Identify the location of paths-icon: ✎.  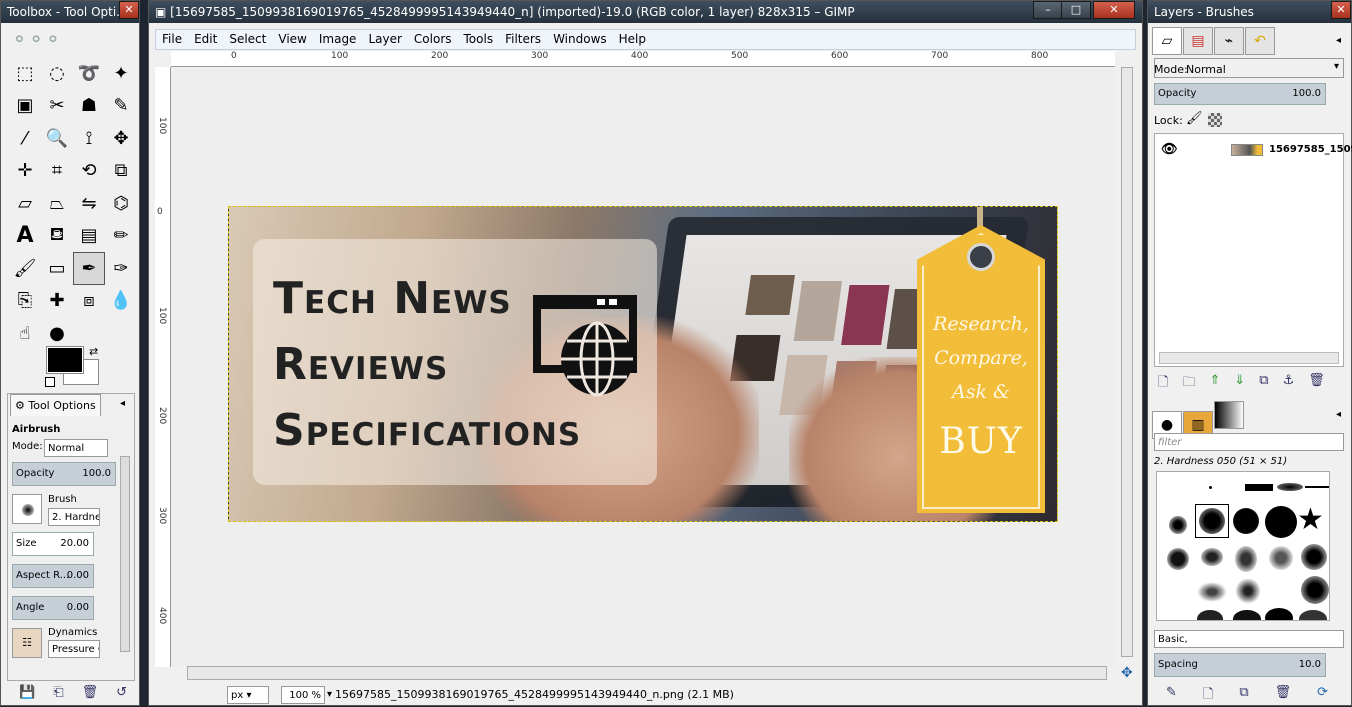
(121, 106).